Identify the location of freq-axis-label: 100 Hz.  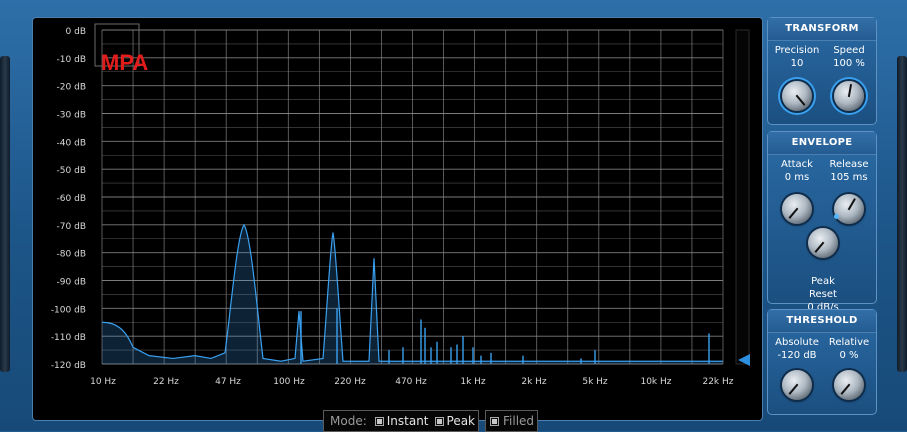
(289, 382).